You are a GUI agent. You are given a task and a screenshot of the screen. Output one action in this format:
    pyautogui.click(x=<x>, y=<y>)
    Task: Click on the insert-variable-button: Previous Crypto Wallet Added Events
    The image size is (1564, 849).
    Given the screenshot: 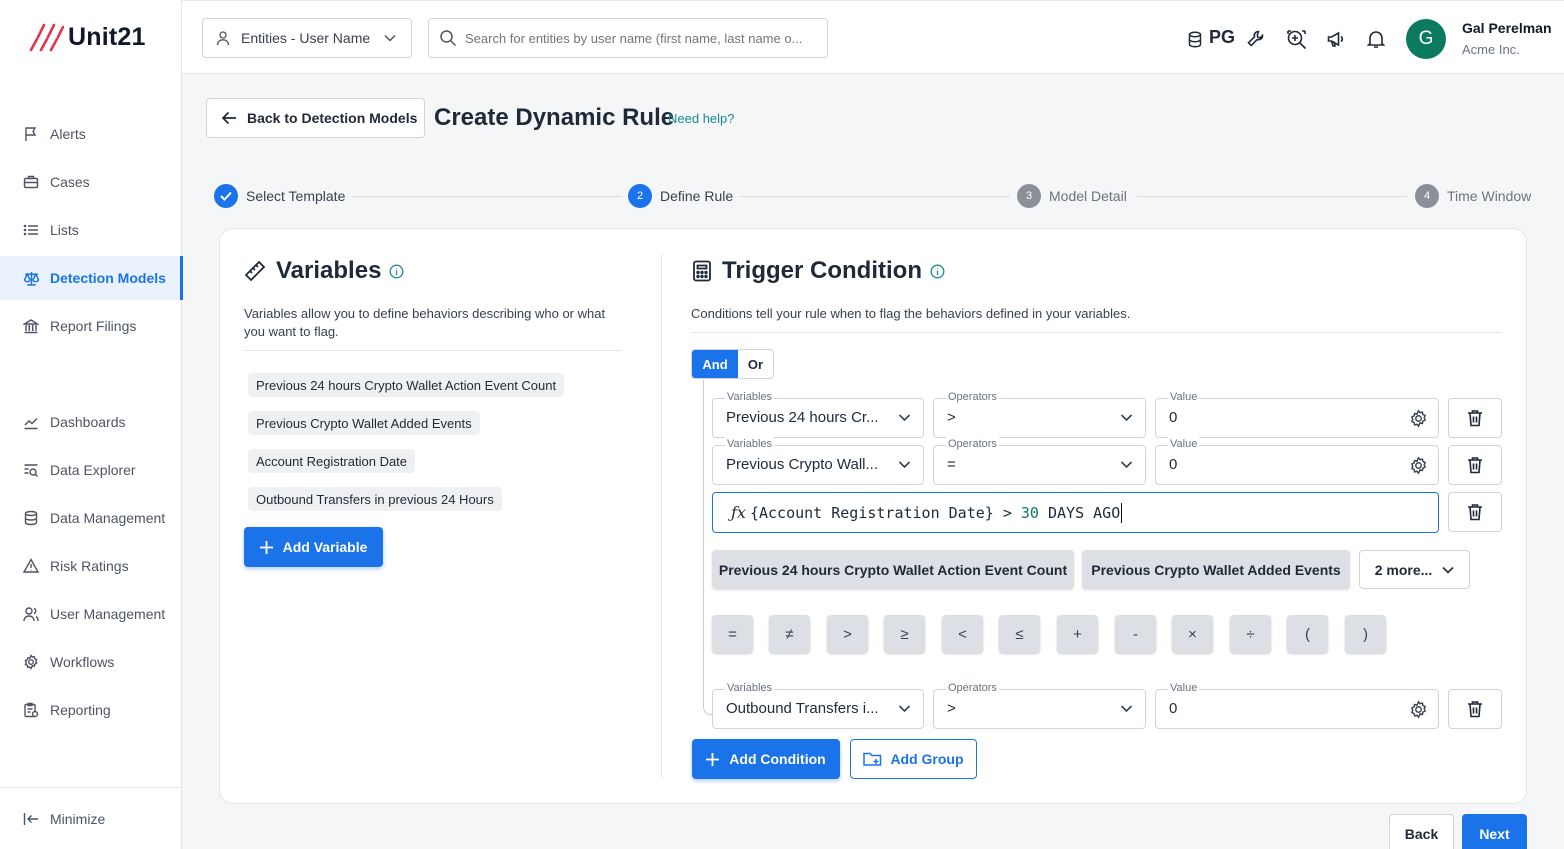 What is the action you would take?
    pyautogui.click(x=1216, y=569)
    